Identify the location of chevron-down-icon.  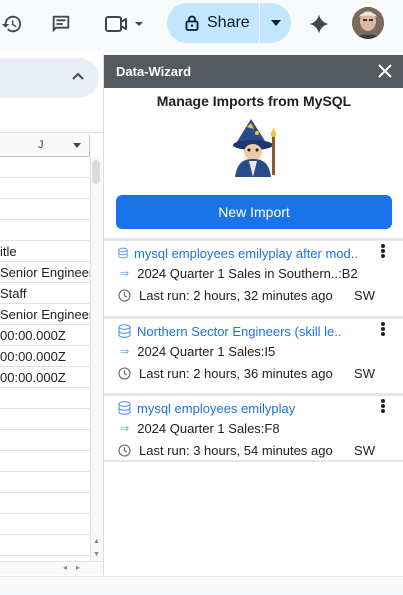
(275, 23).